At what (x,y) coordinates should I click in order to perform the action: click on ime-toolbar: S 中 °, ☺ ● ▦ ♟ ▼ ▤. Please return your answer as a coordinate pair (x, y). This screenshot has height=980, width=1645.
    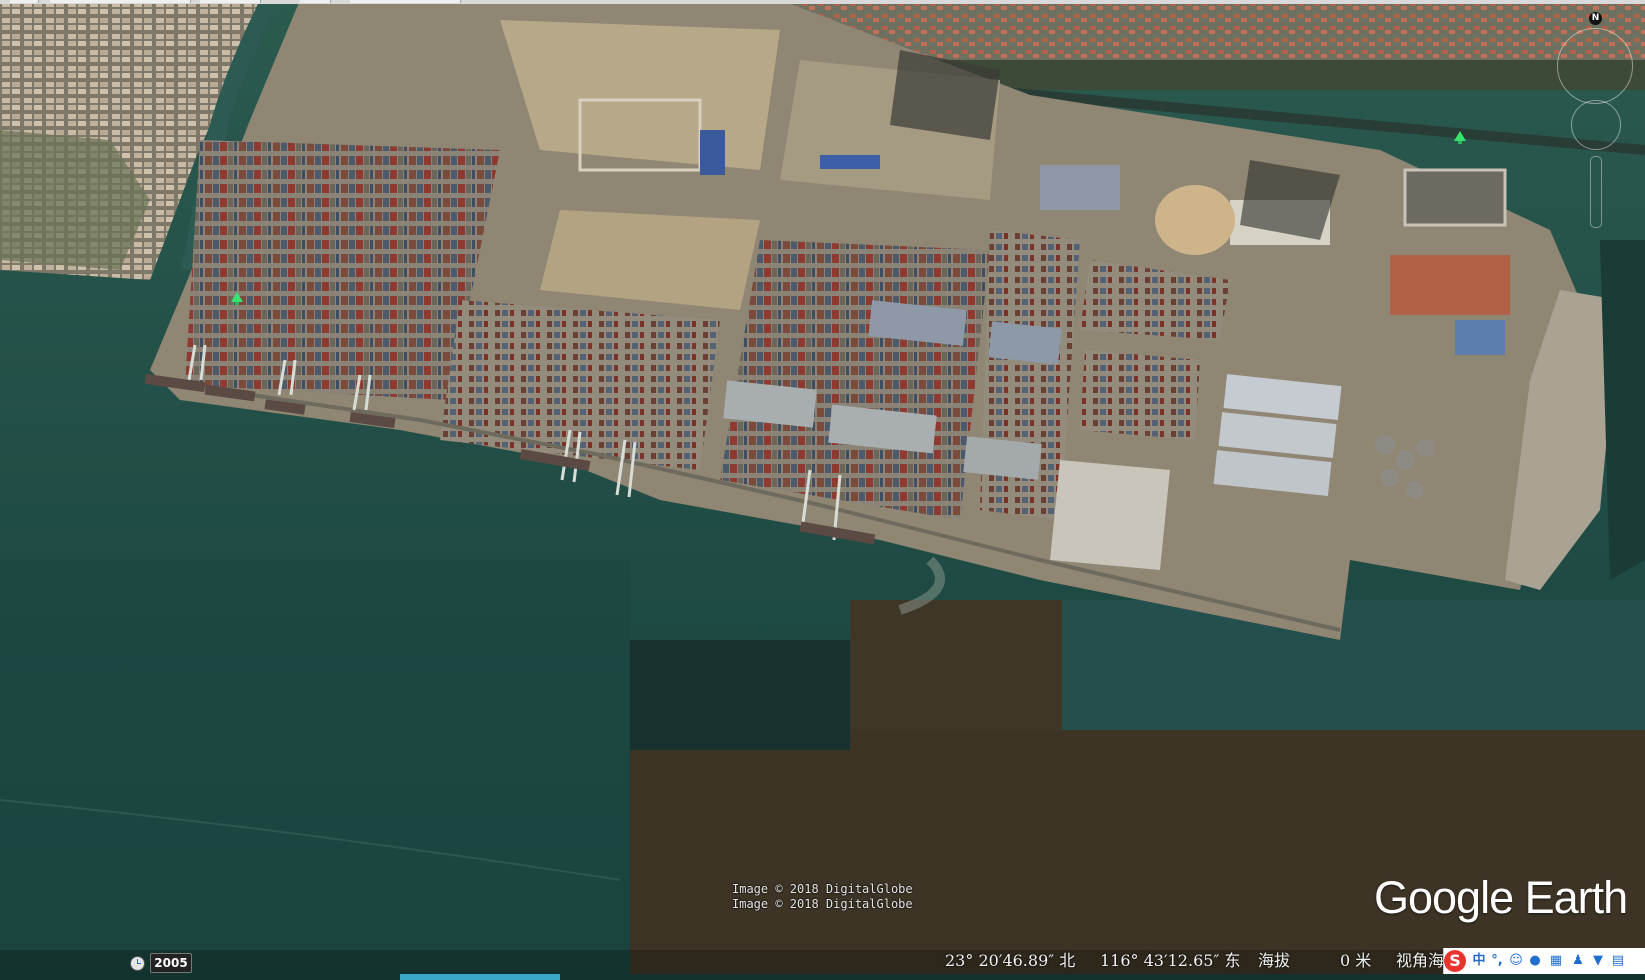
    Looking at the image, I should click on (1544, 961).